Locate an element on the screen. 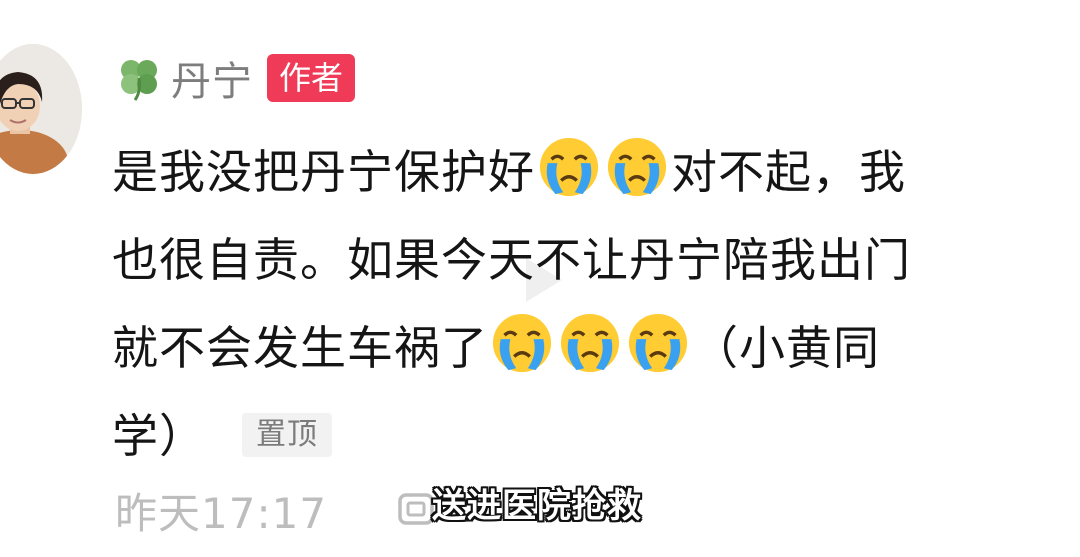 The image size is (1080, 557). comment-time: 昨天17:17 is located at coordinates (221, 513).